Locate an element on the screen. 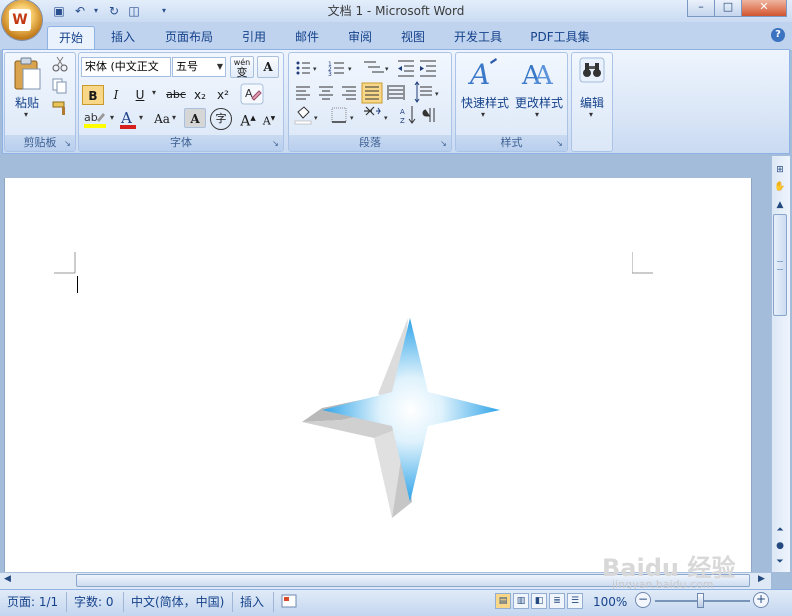  status-insert-mode: 插入 is located at coordinates (252, 602).